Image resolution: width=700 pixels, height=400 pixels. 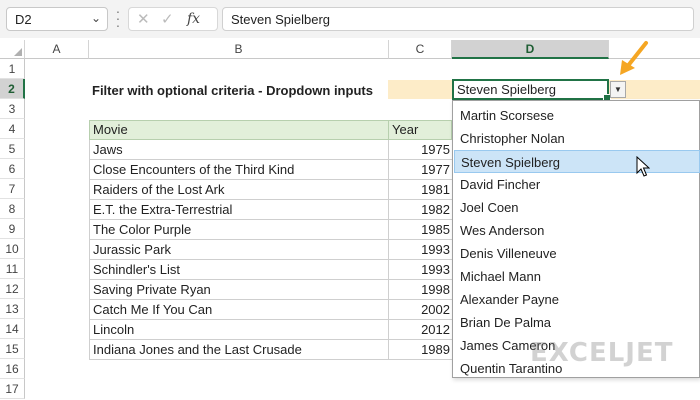 What do you see at coordinates (577, 276) in the screenshot?
I see `dropdown-option: Michael Mann` at bounding box center [577, 276].